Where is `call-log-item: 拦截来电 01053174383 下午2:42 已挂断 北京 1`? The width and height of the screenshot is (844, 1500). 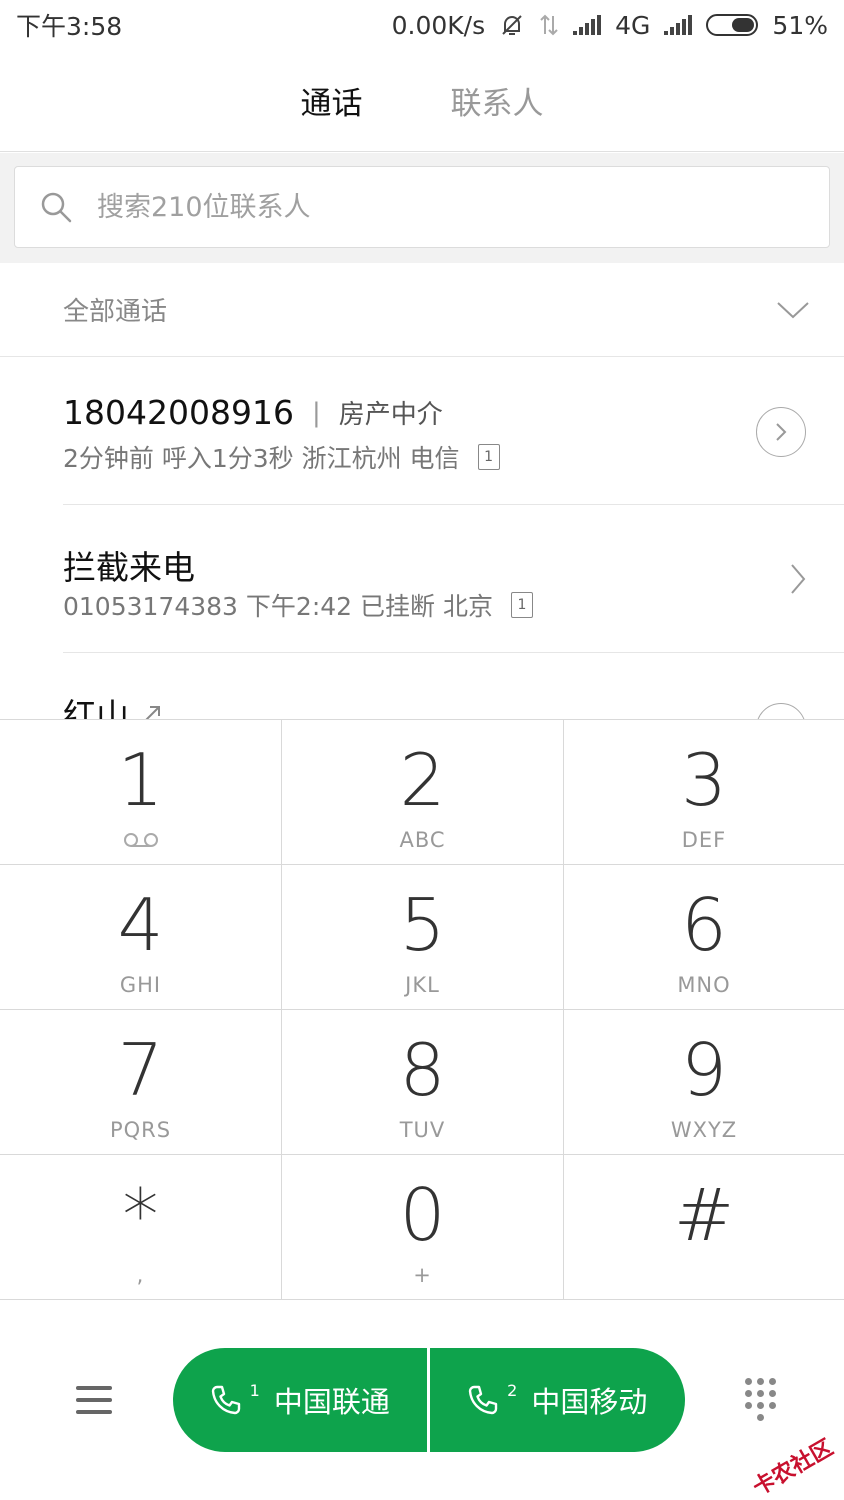 call-log-item: 拦截来电 01053174383 下午2:42 已挂断 北京 1 is located at coordinates (453, 579).